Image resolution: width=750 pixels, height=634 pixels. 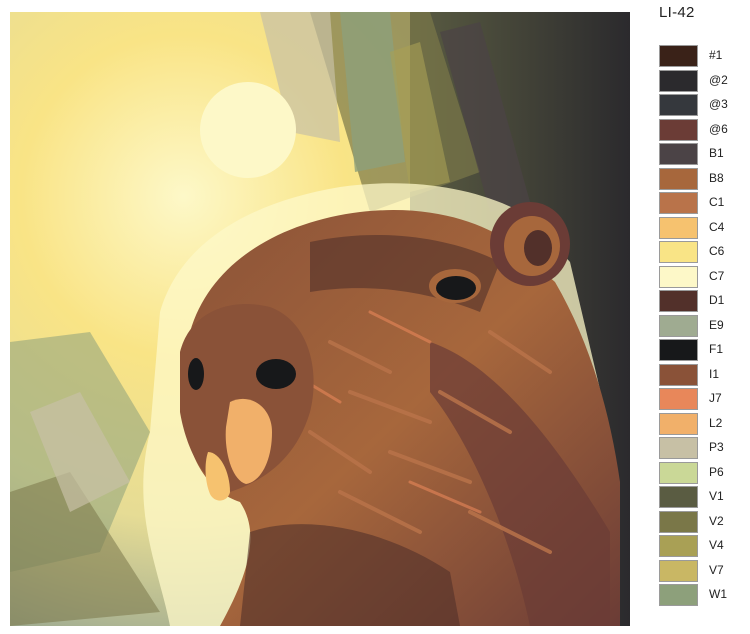 What do you see at coordinates (716, 349) in the screenshot?
I see `color-code-label: F1` at bounding box center [716, 349].